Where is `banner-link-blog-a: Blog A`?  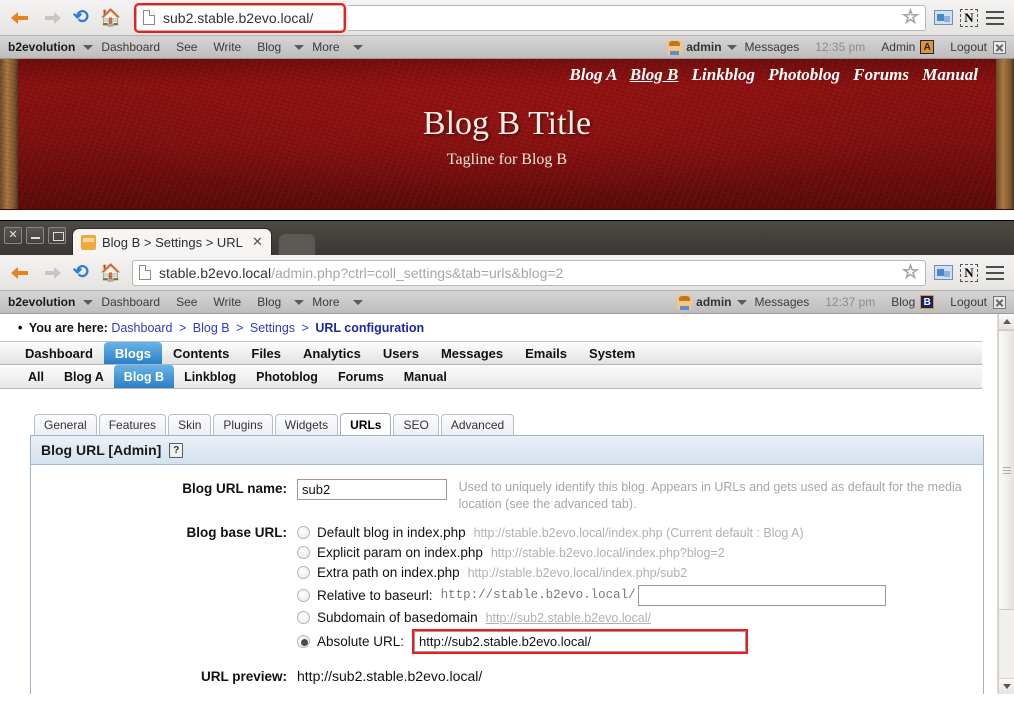
banner-link-blog-a: Blog A is located at coordinates (592, 74).